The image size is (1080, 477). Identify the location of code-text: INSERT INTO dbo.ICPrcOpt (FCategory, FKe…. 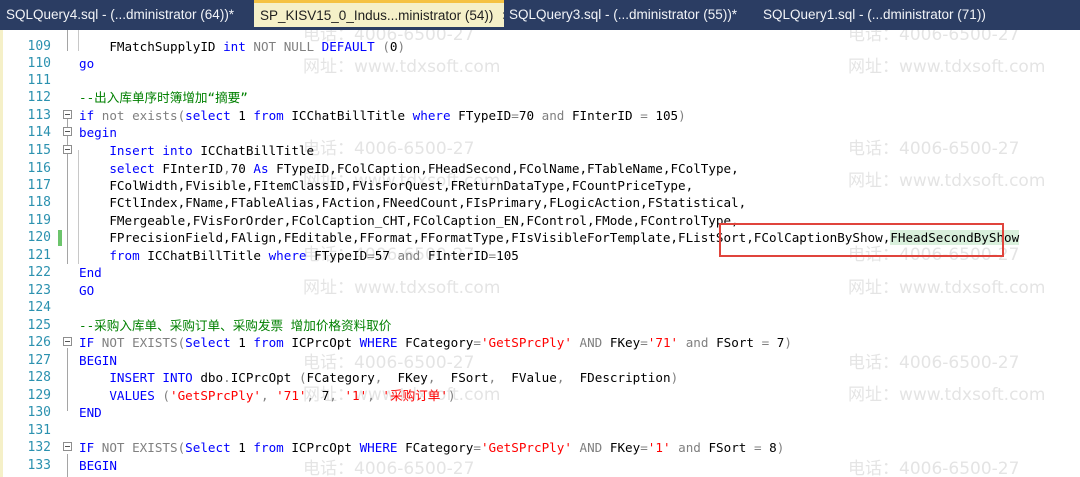
(379, 377).